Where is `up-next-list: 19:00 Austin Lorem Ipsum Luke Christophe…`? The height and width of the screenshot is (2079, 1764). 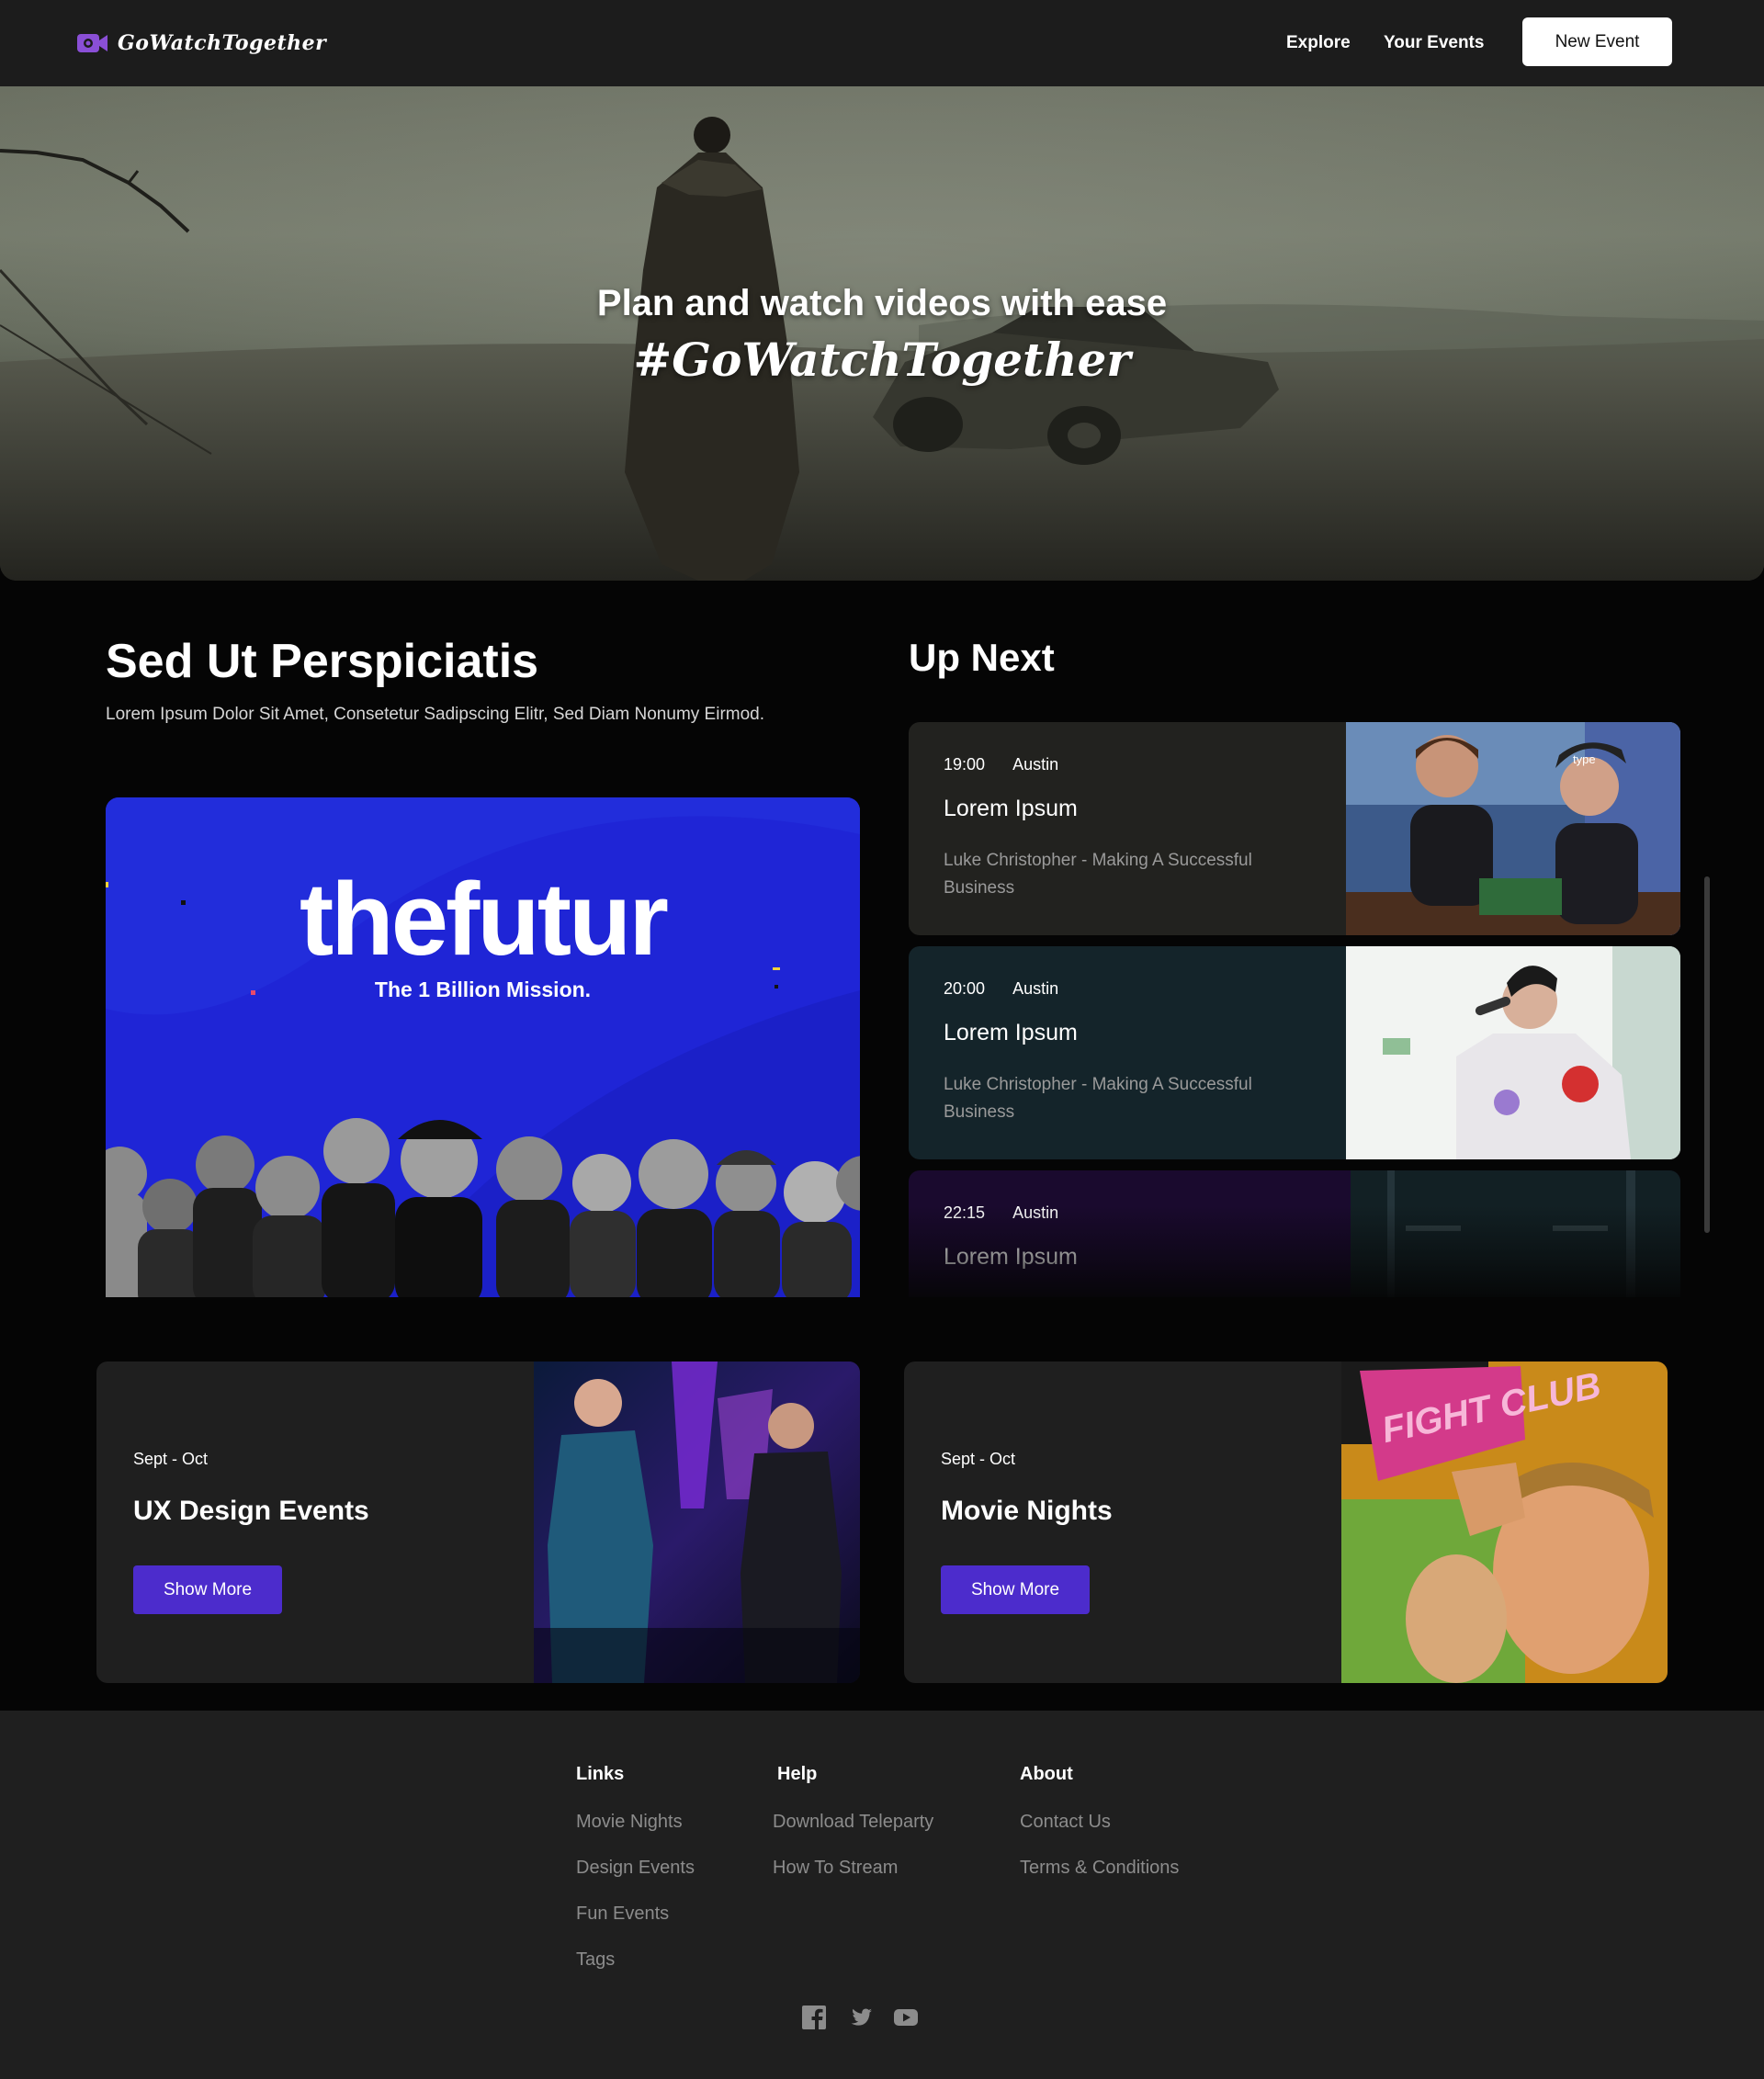 up-next-list: 19:00 Austin Lorem Ipsum Luke Christophe… is located at coordinates (1295, 1009).